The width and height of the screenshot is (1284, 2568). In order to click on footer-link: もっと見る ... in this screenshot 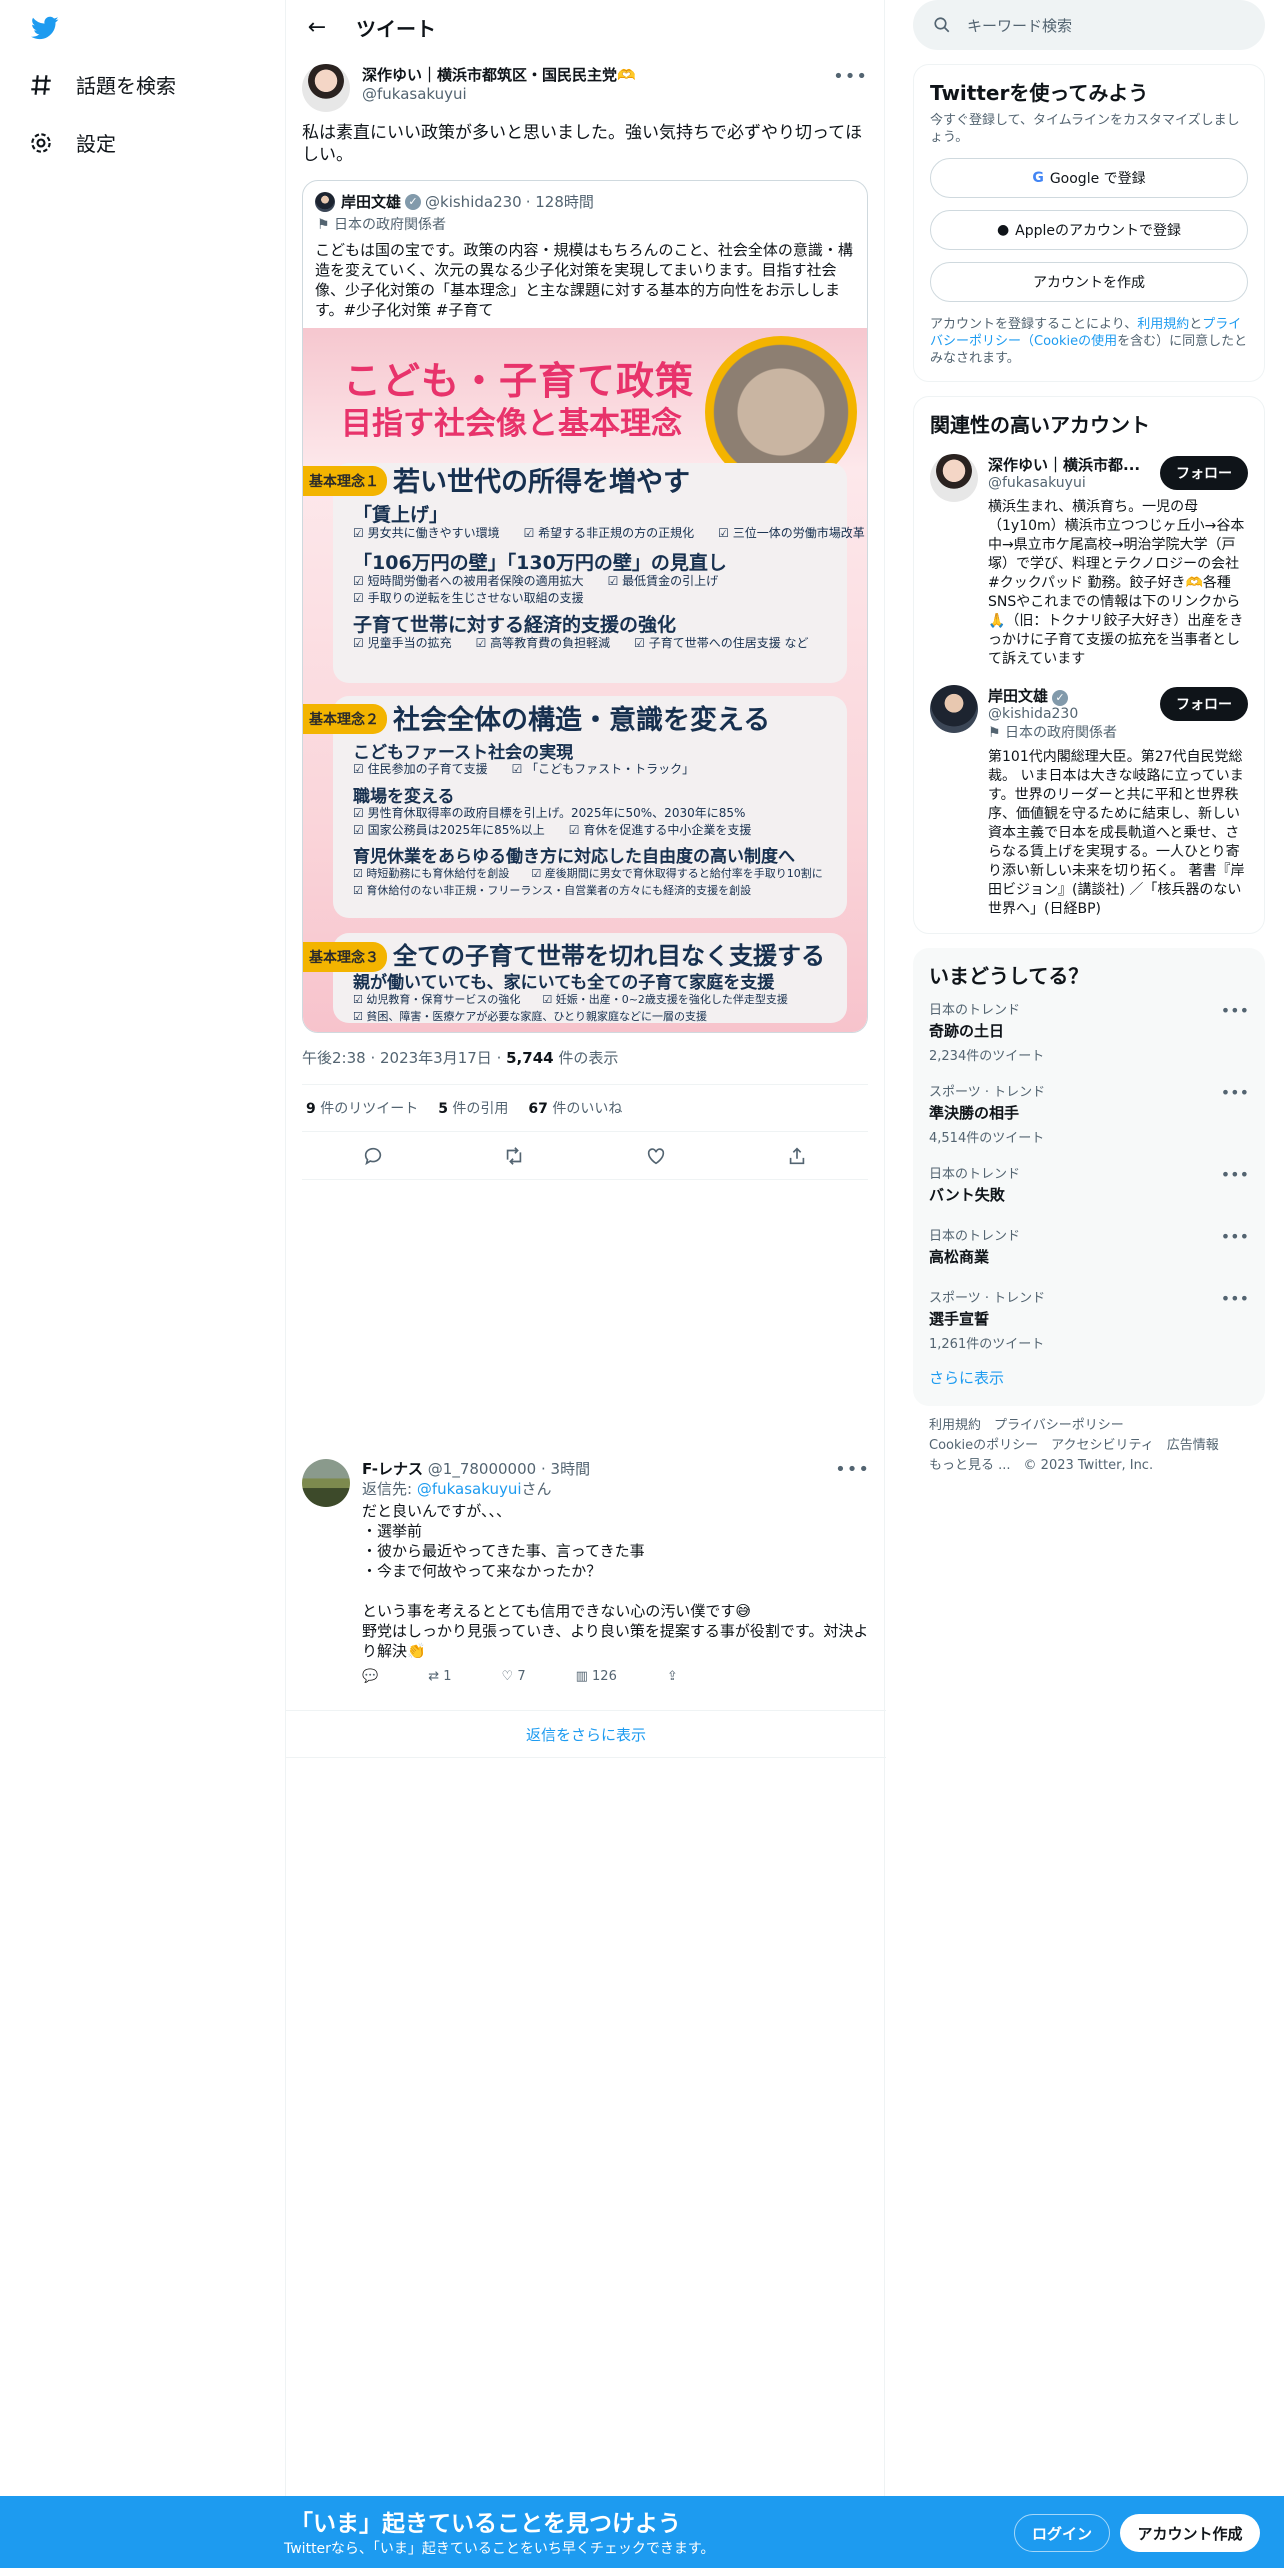, I will do `click(970, 1465)`.